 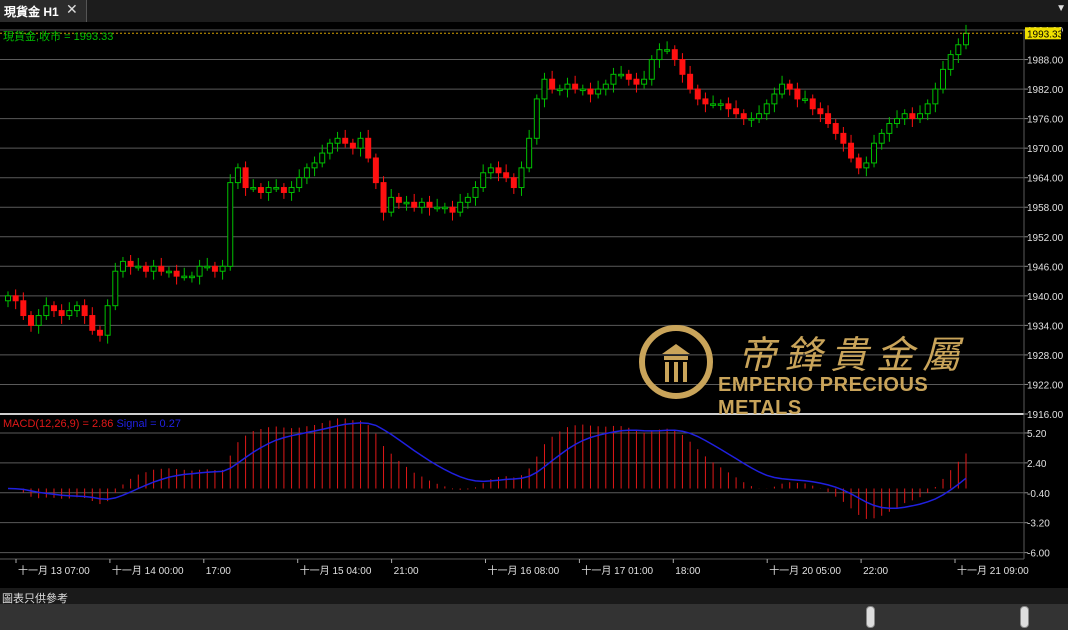 I want to click on time-tick-label: 十一月 13 07:00, so click(x=54, y=570).